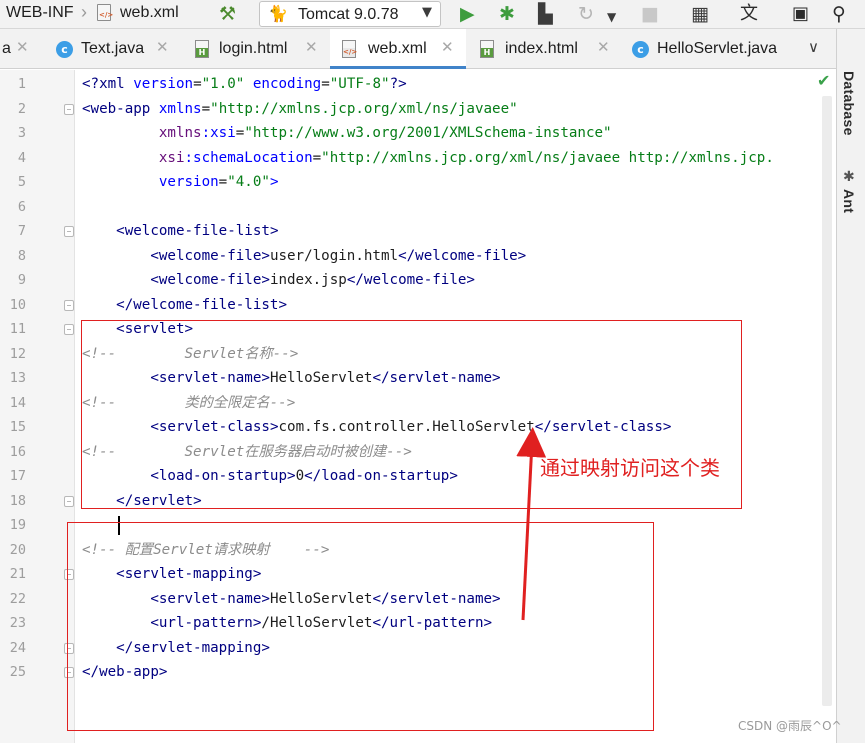 The image size is (865, 743). What do you see at coordinates (630, 468) in the screenshot?
I see `annotation-label: 通过映射访问这个类` at bounding box center [630, 468].